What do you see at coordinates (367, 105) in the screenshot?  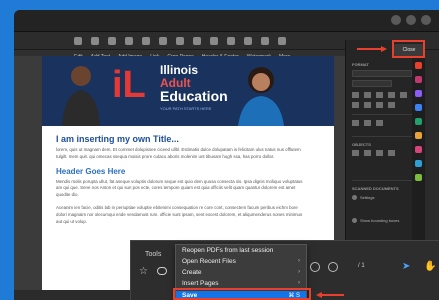 I see `align-center-icon` at bounding box center [367, 105].